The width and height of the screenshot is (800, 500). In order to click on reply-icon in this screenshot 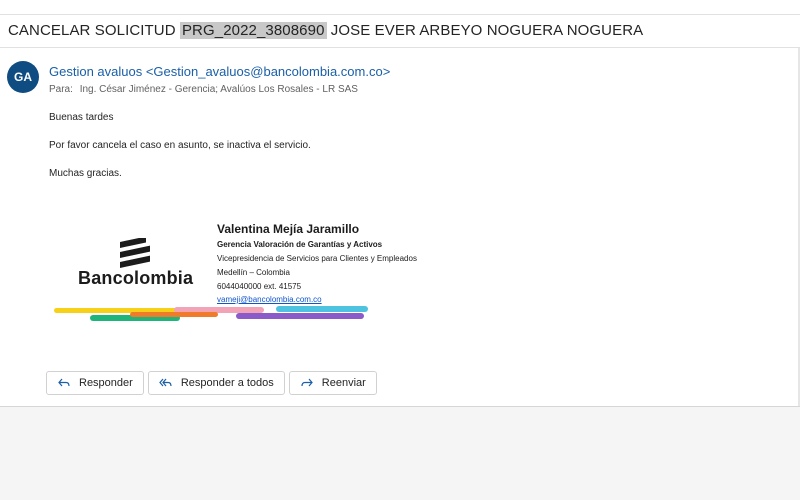, I will do `click(64, 382)`.